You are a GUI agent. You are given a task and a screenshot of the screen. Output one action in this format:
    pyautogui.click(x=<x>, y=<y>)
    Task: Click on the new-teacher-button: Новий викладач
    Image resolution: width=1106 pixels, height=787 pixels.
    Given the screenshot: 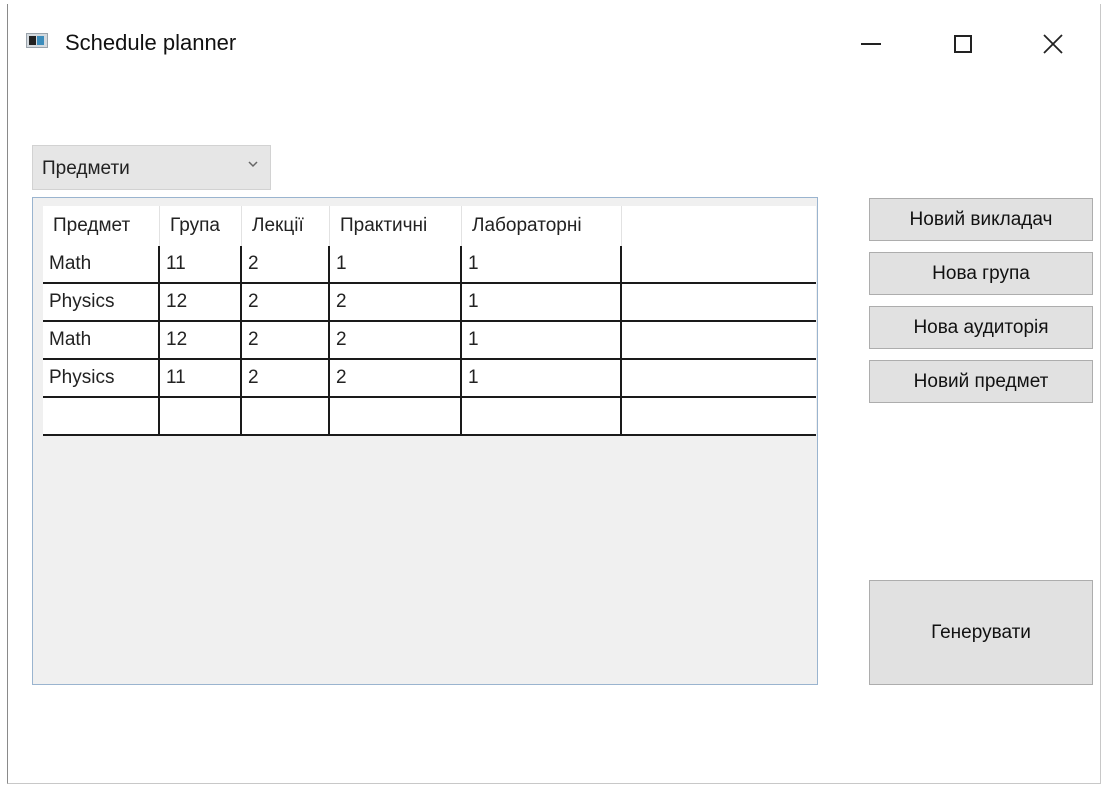 What is the action you would take?
    pyautogui.click(x=981, y=219)
    